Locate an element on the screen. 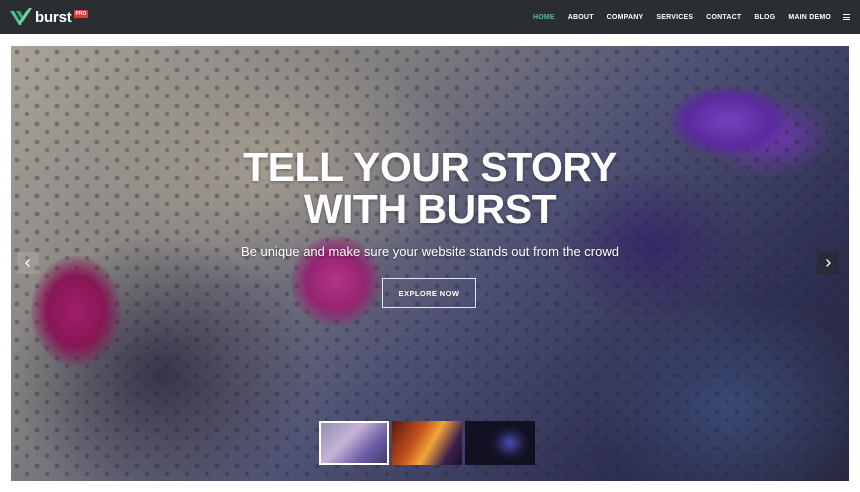 The width and height of the screenshot is (860, 492). slider-prev-button is located at coordinates (28, 263).